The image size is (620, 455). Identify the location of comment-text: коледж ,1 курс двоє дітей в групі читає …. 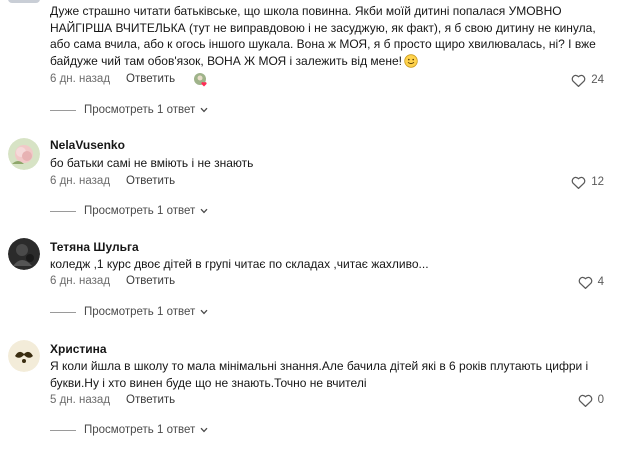
(239, 264).